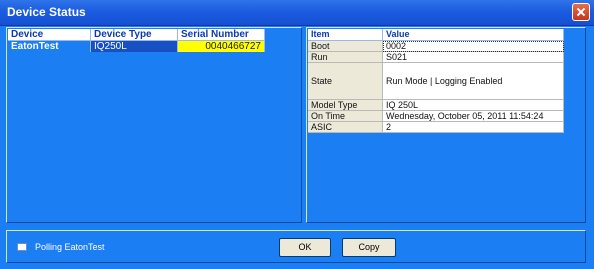 This screenshot has height=269, width=594. Describe the element at coordinates (473, 105) in the screenshot. I see `detail-item-value: IQ 250L` at that location.